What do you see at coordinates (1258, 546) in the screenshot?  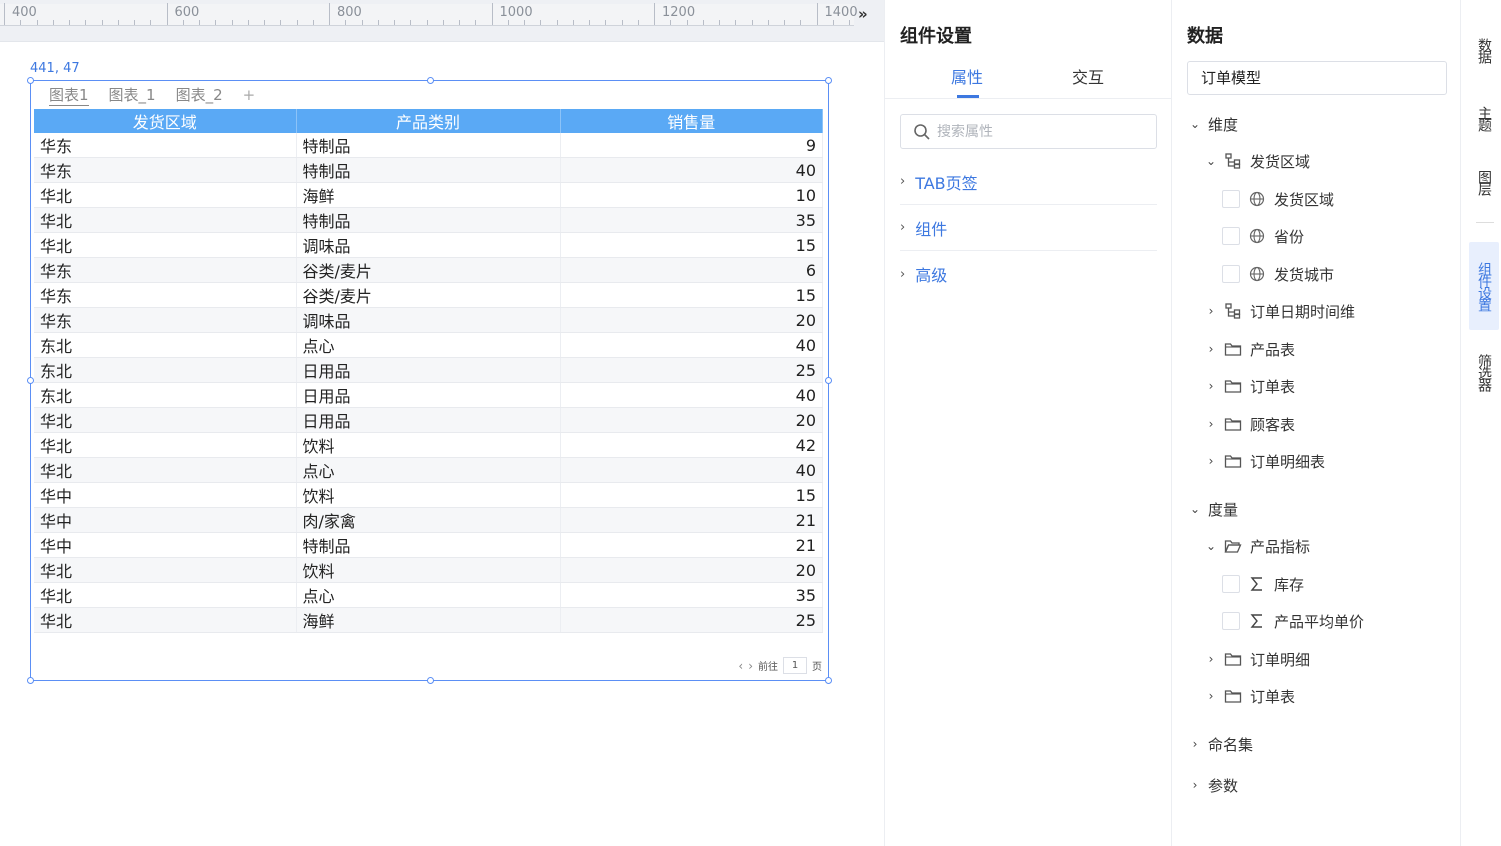 I see `tree-measure-group: ⌄ 产品指标` at bounding box center [1258, 546].